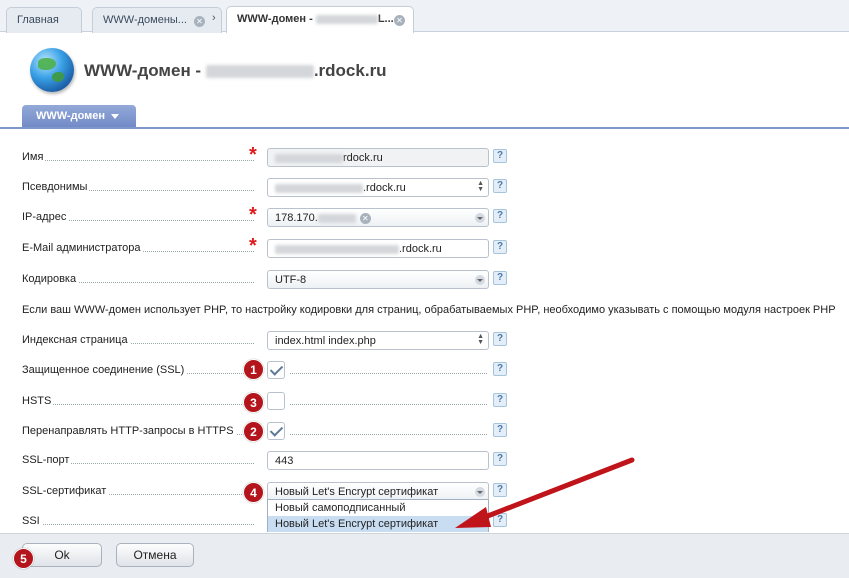  What do you see at coordinates (424, 401) in the screenshot?
I see `row-hsts: HSTS ?` at bounding box center [424, 401].